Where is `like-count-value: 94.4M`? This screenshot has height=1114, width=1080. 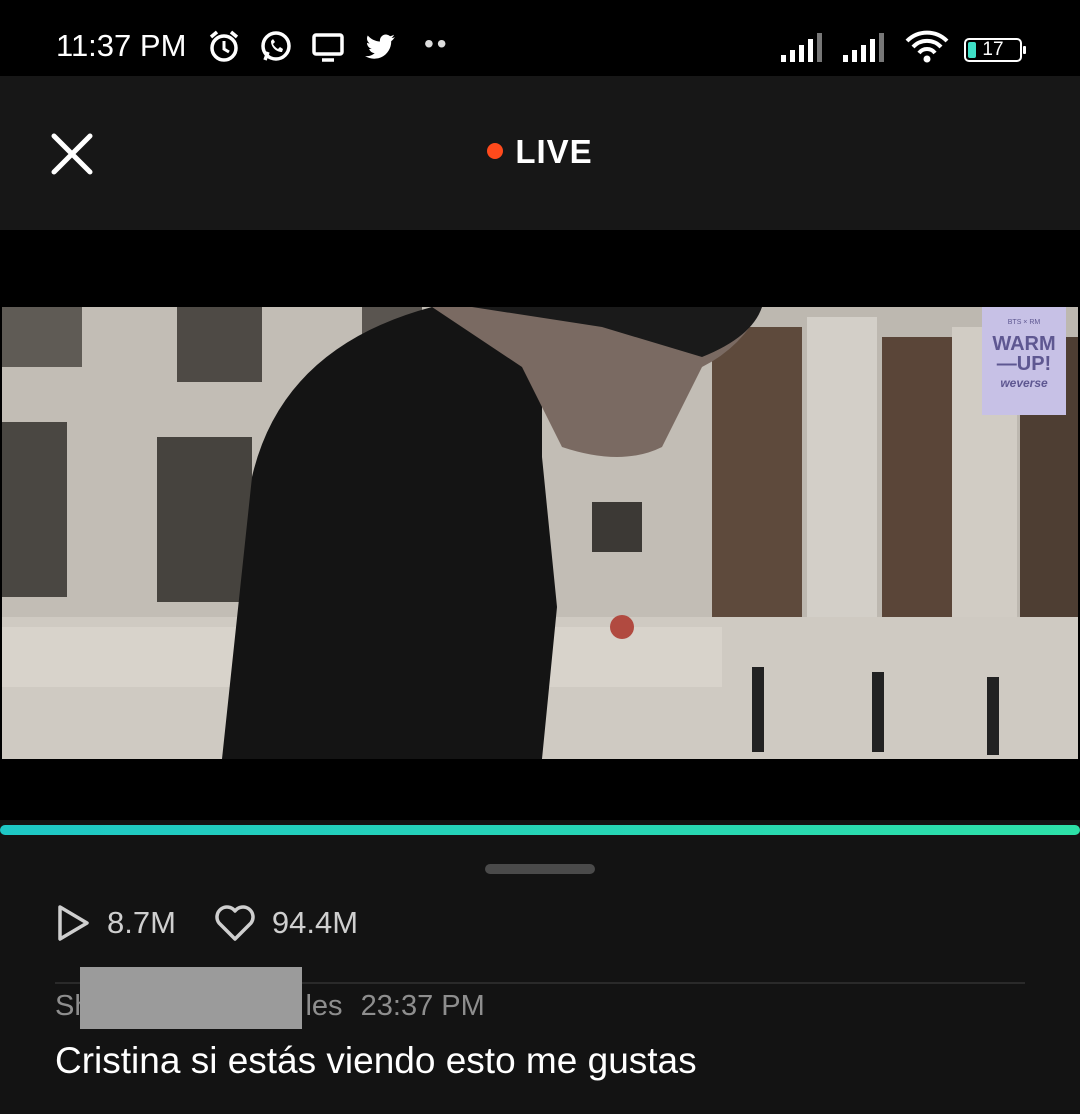 like-count-value: 94.4M is located at coordinates (315, 922).